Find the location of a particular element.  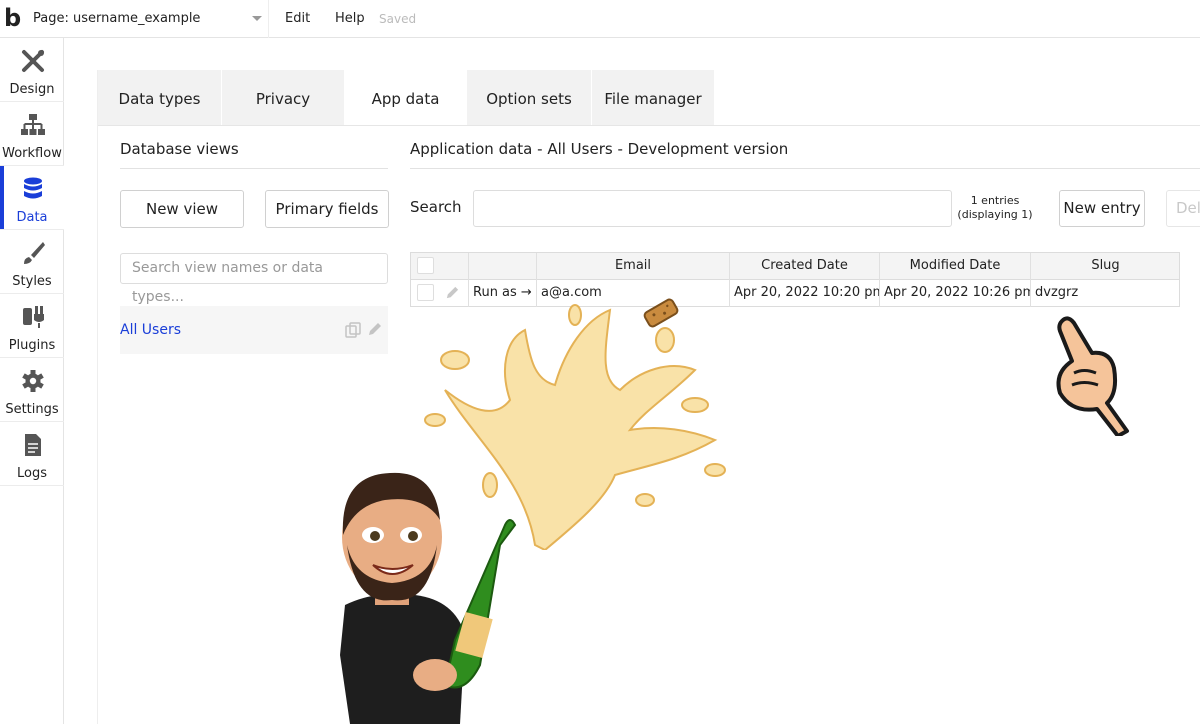

content-divider is located at coordinates (97, 397).